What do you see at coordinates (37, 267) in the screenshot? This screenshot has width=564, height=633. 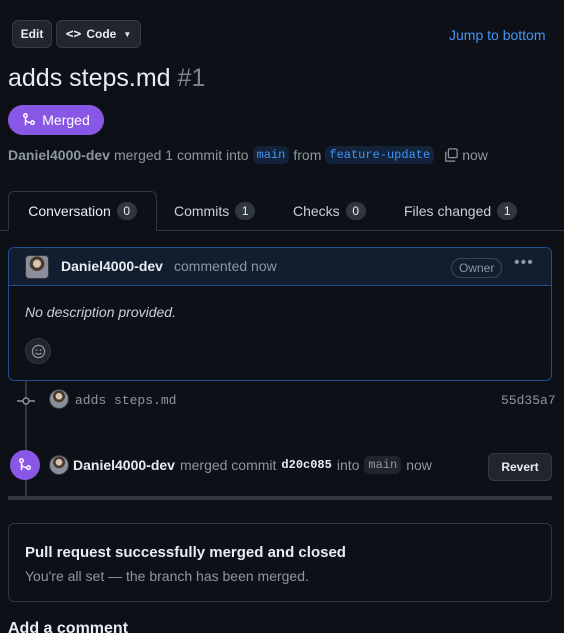 I see `avatar` at bounding box center [37, 267].